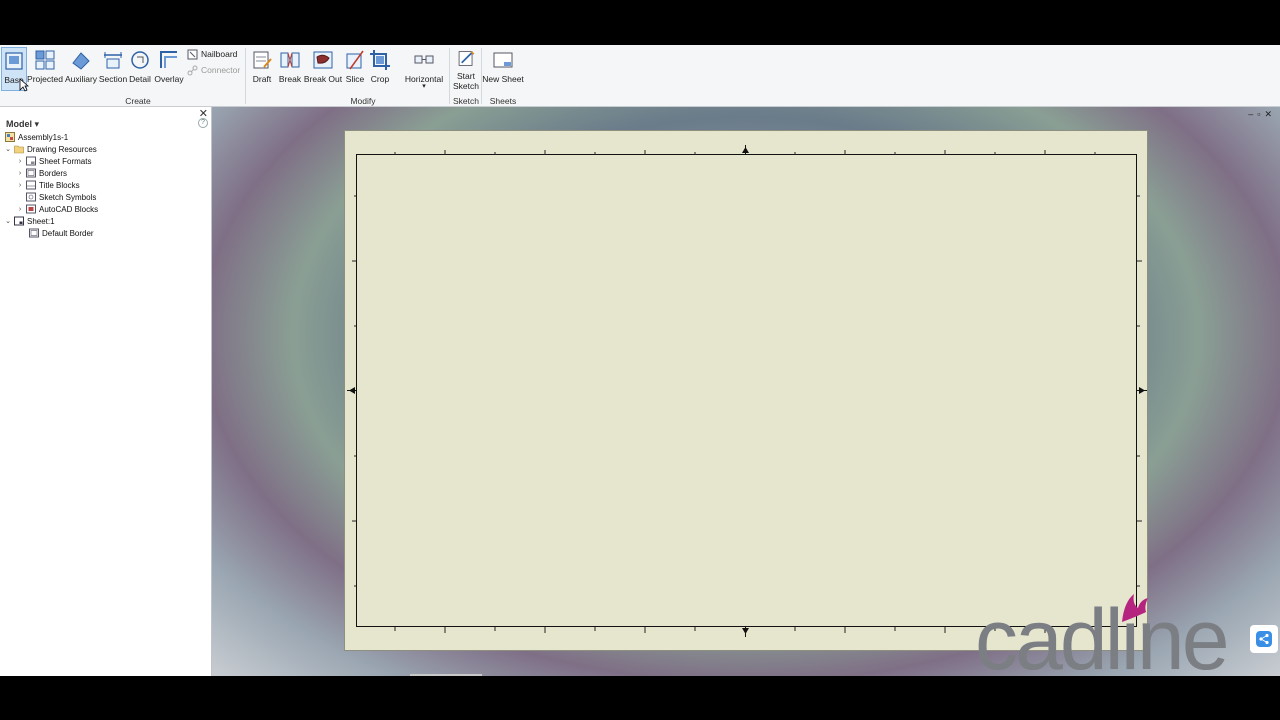 This screenshot has width=1280, height=720. I want to click on start-sketch-label-line2: Sketch, so click(466, 86).